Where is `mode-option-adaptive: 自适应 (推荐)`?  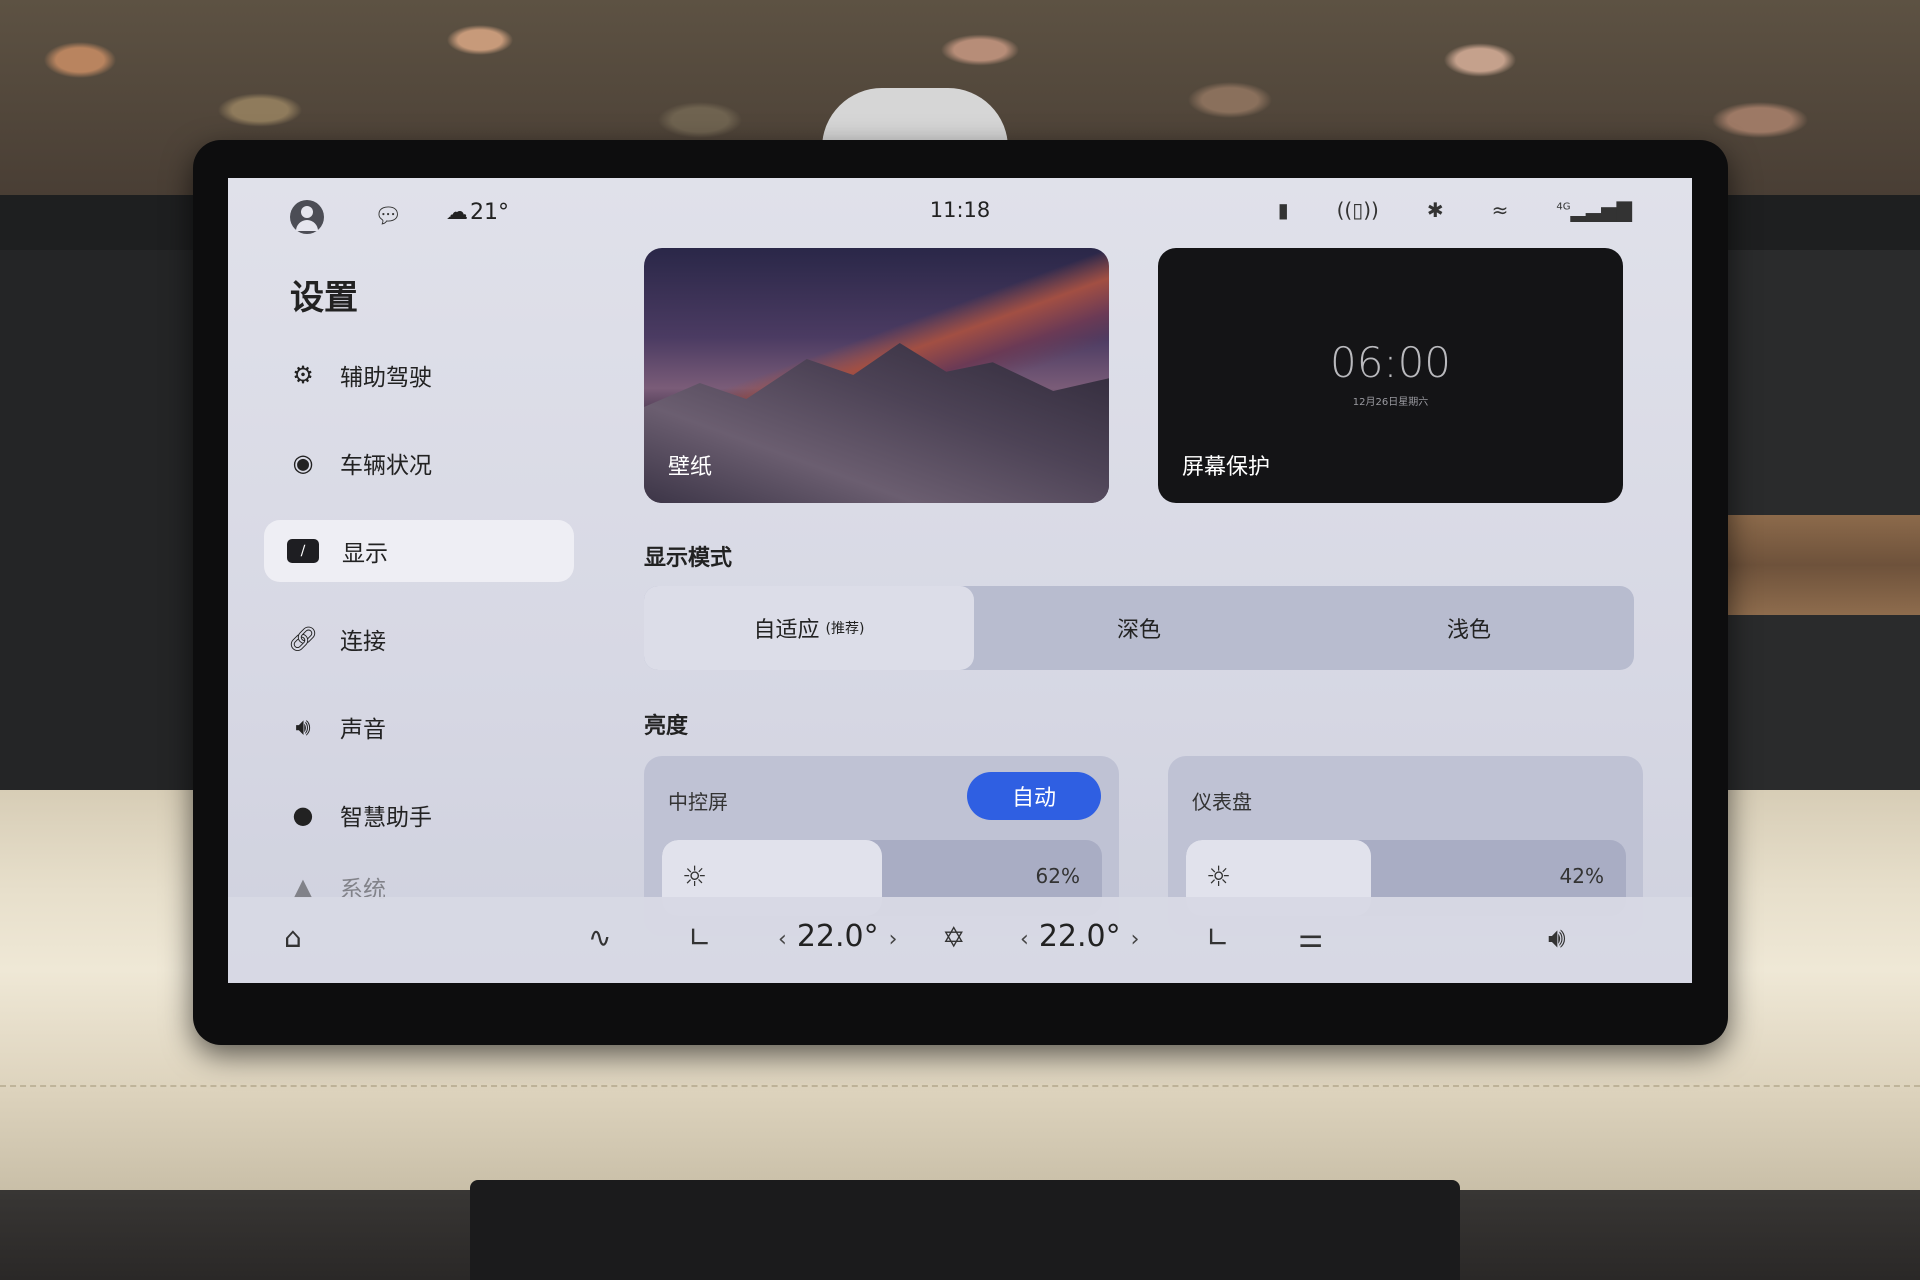 mode-option-adaptive: 自适应 (推荐) is located at coordinates (809, 628).